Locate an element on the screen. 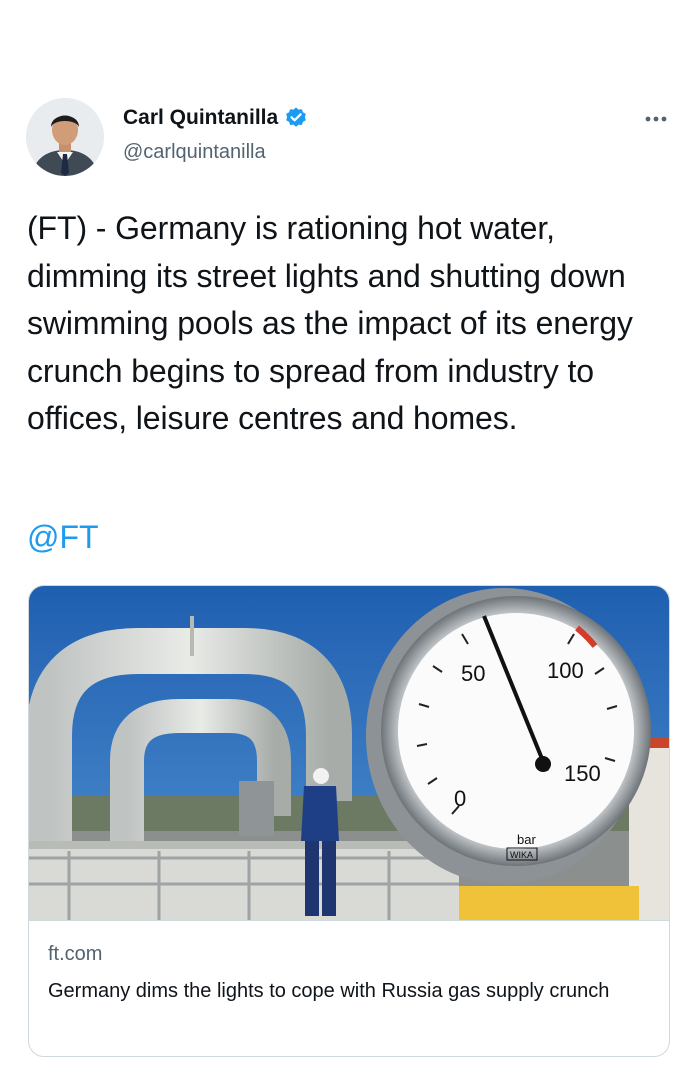 This screenshot has height=1079, width=697. author-name: Carl Quintanilla is located at coordinates (200, 118).